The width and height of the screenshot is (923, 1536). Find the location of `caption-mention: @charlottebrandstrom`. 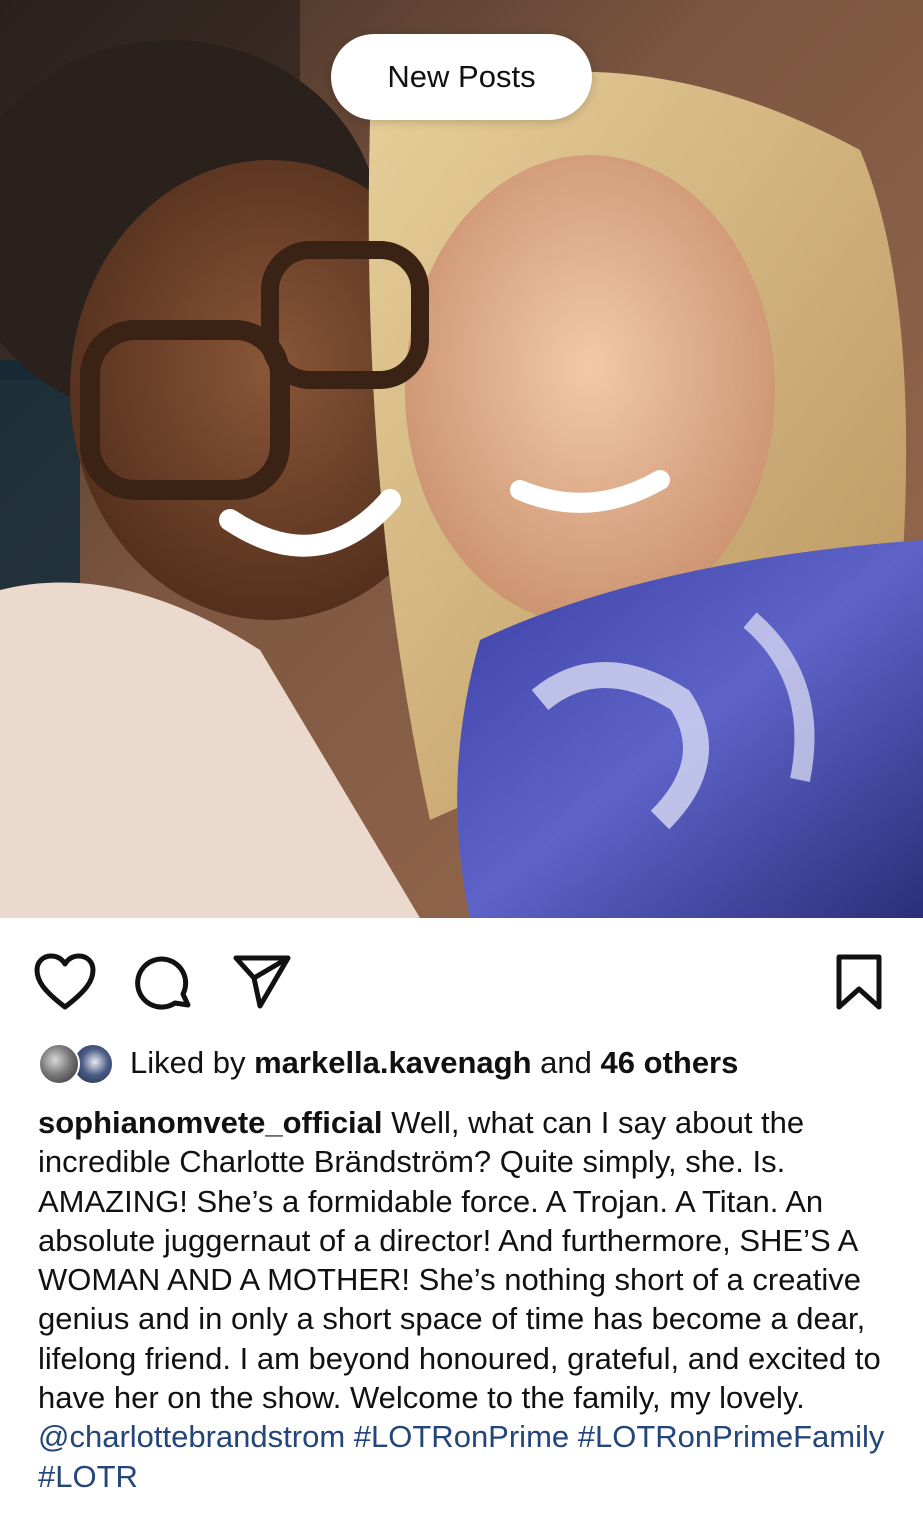

caption-mention: @charlottebrandstrom is located at coordinates (191, 1436).